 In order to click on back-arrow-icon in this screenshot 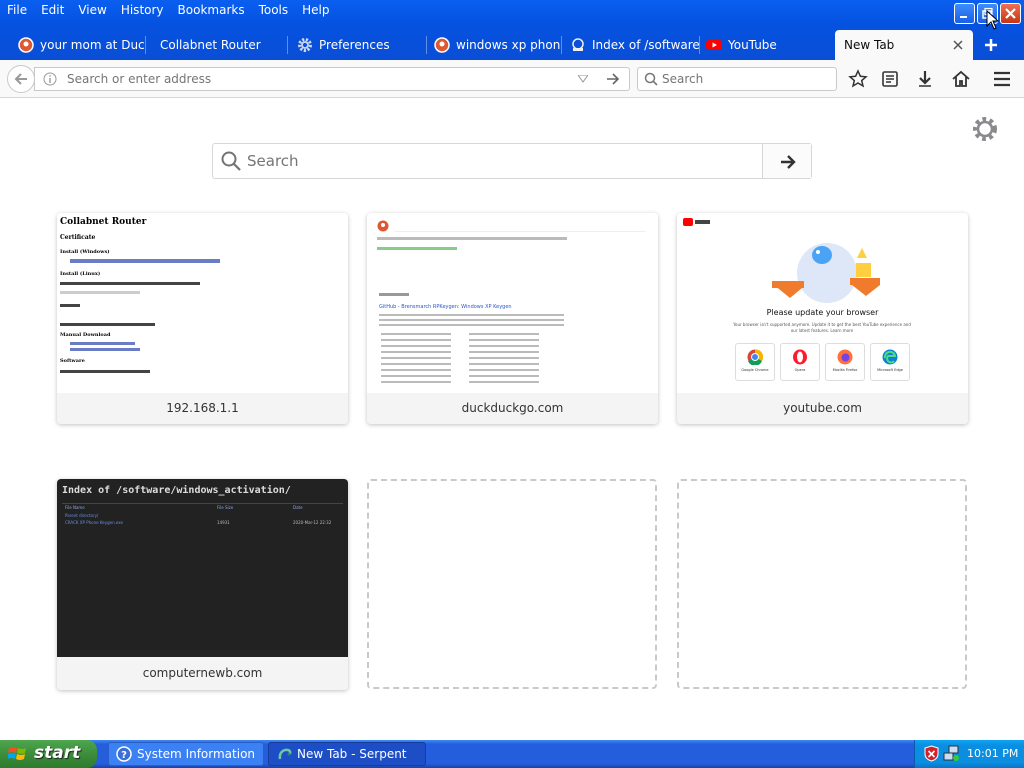, I will do `click(20, 79)`.